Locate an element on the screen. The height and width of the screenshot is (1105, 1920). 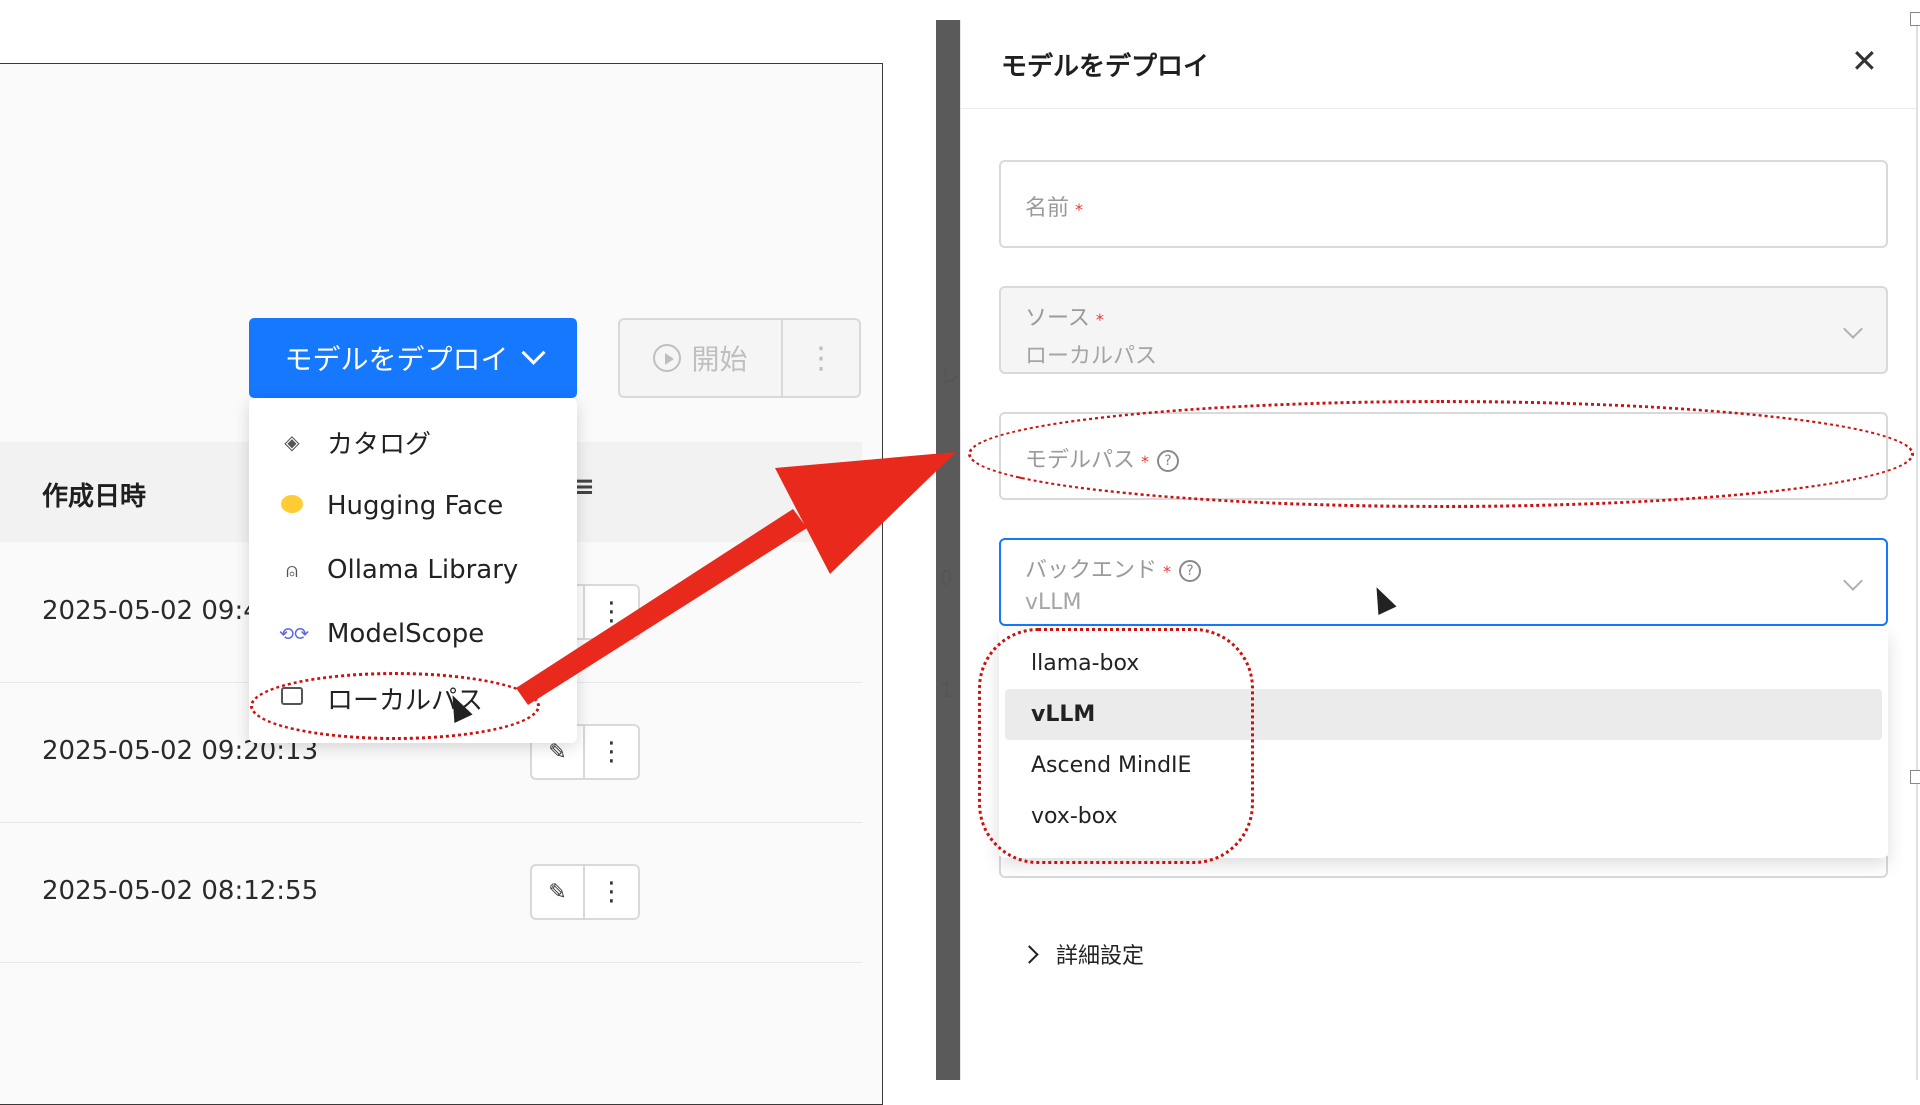
menu-item-hugging-face: Hugging Face is located at coordinates (413, 506).